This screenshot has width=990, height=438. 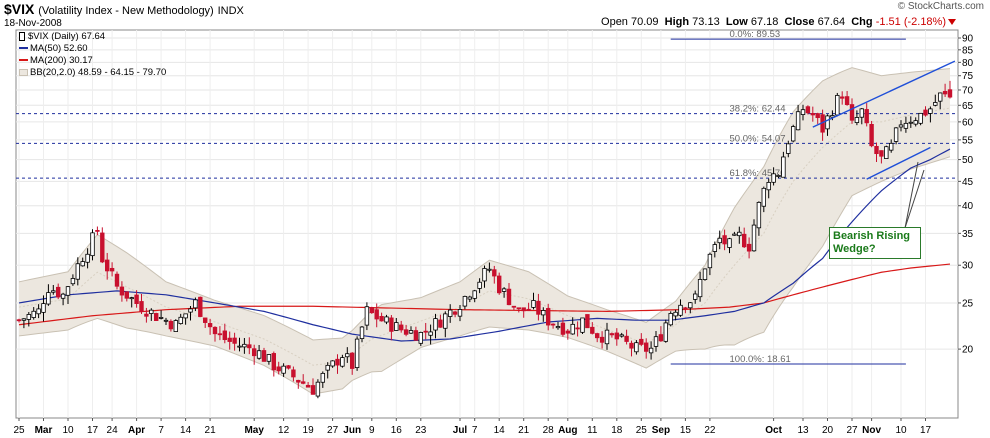 I want to click on x-tick-label: 20, so click(x=828, y=430).